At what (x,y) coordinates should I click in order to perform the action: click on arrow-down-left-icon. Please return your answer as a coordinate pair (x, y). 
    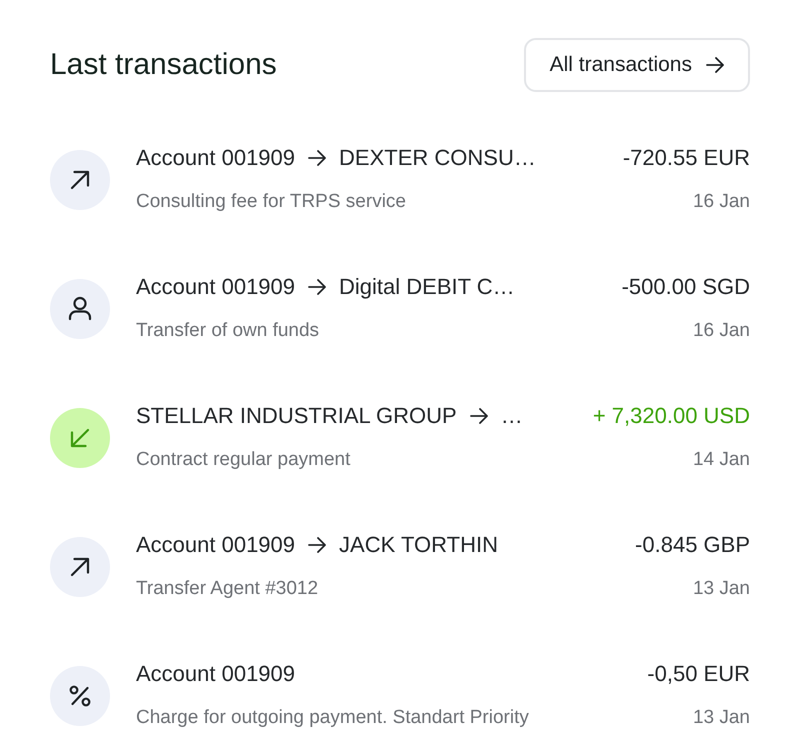
    Looking at the image, I should click on (80, 438).